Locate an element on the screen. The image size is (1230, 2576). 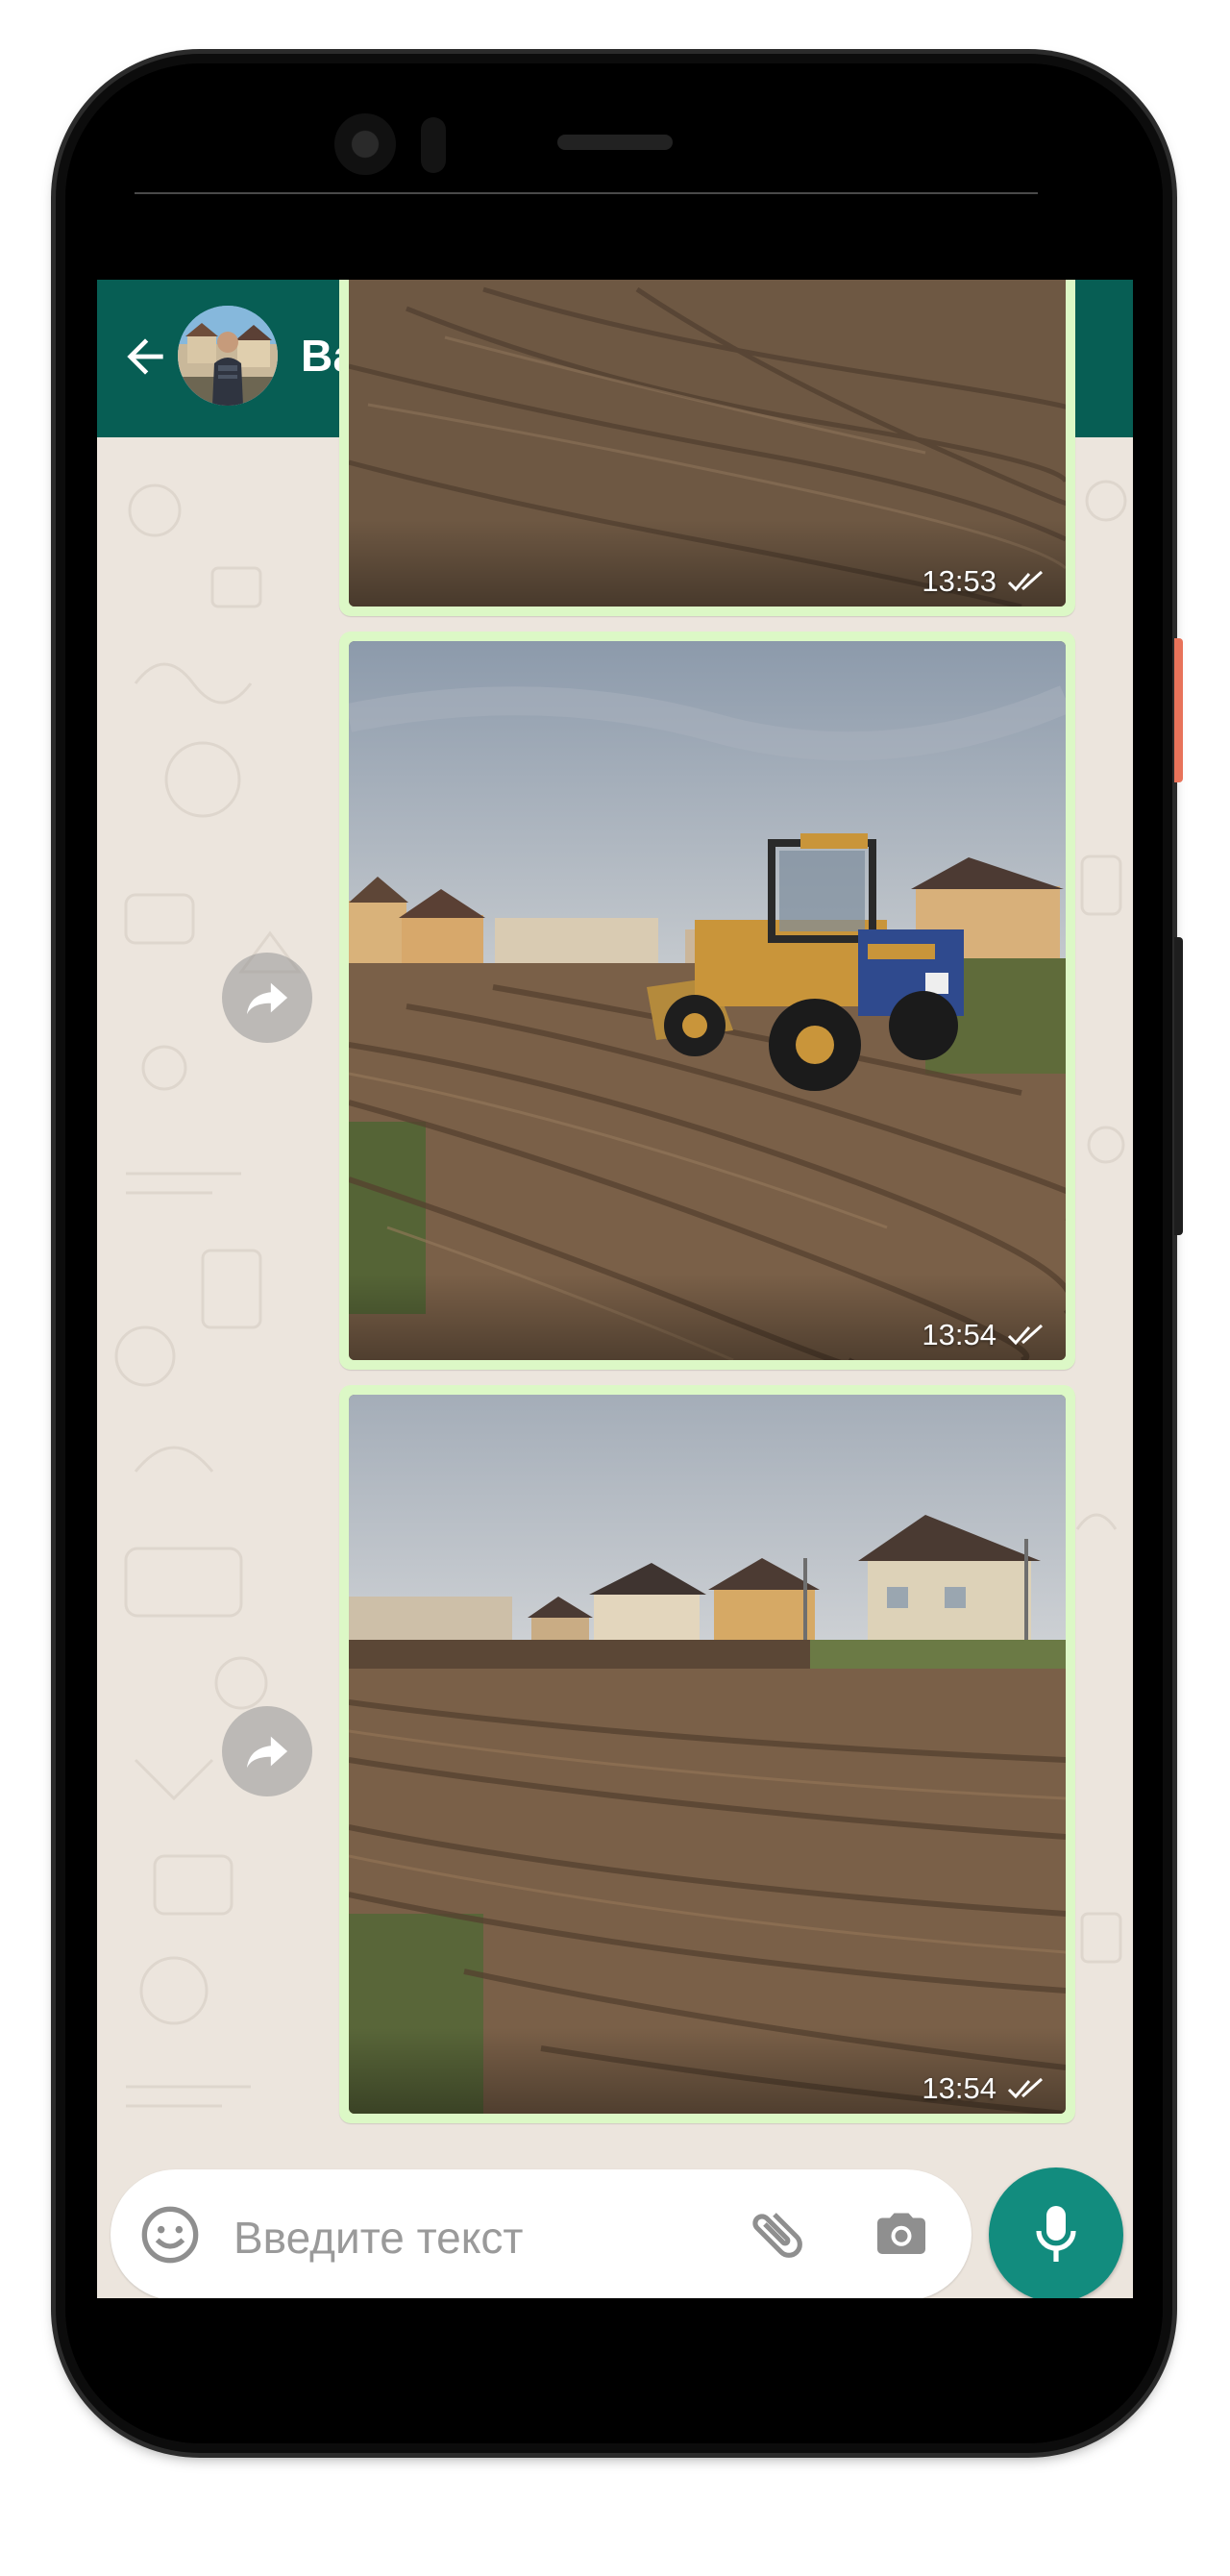
message-input: Введите текст is located at coordinates (379, 2238).